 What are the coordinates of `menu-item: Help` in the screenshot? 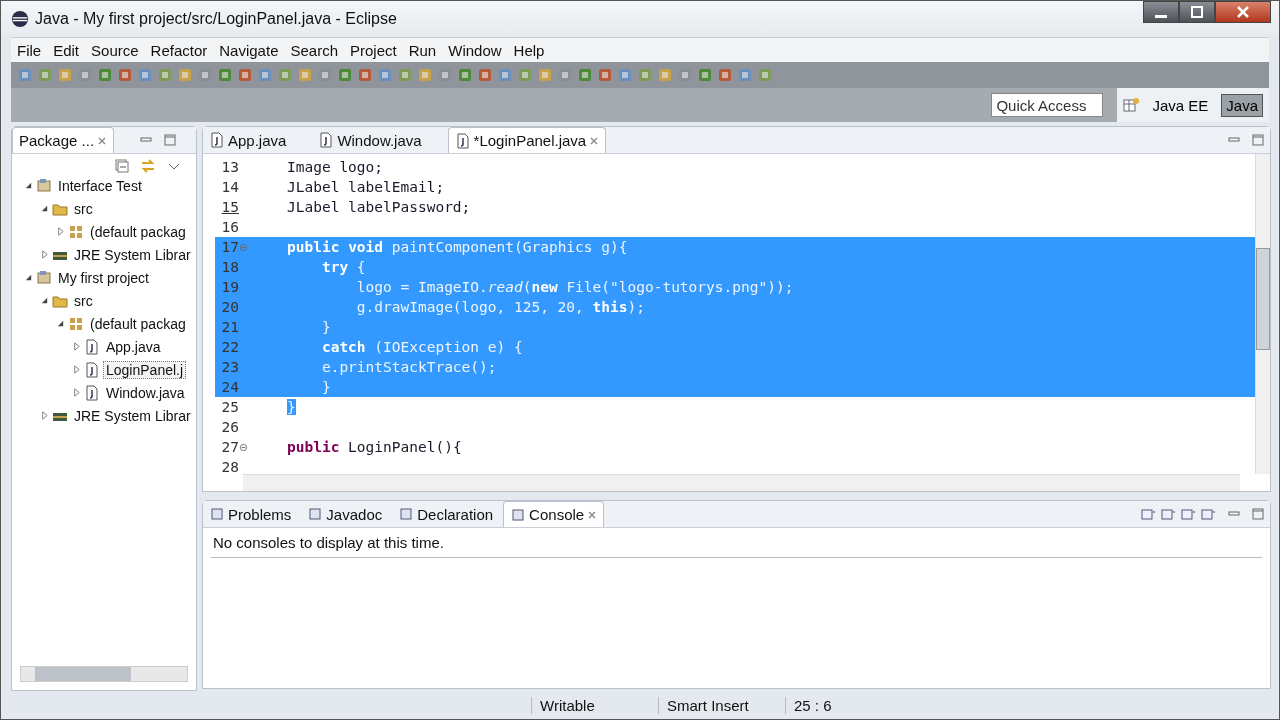 It's located at (529, 50).